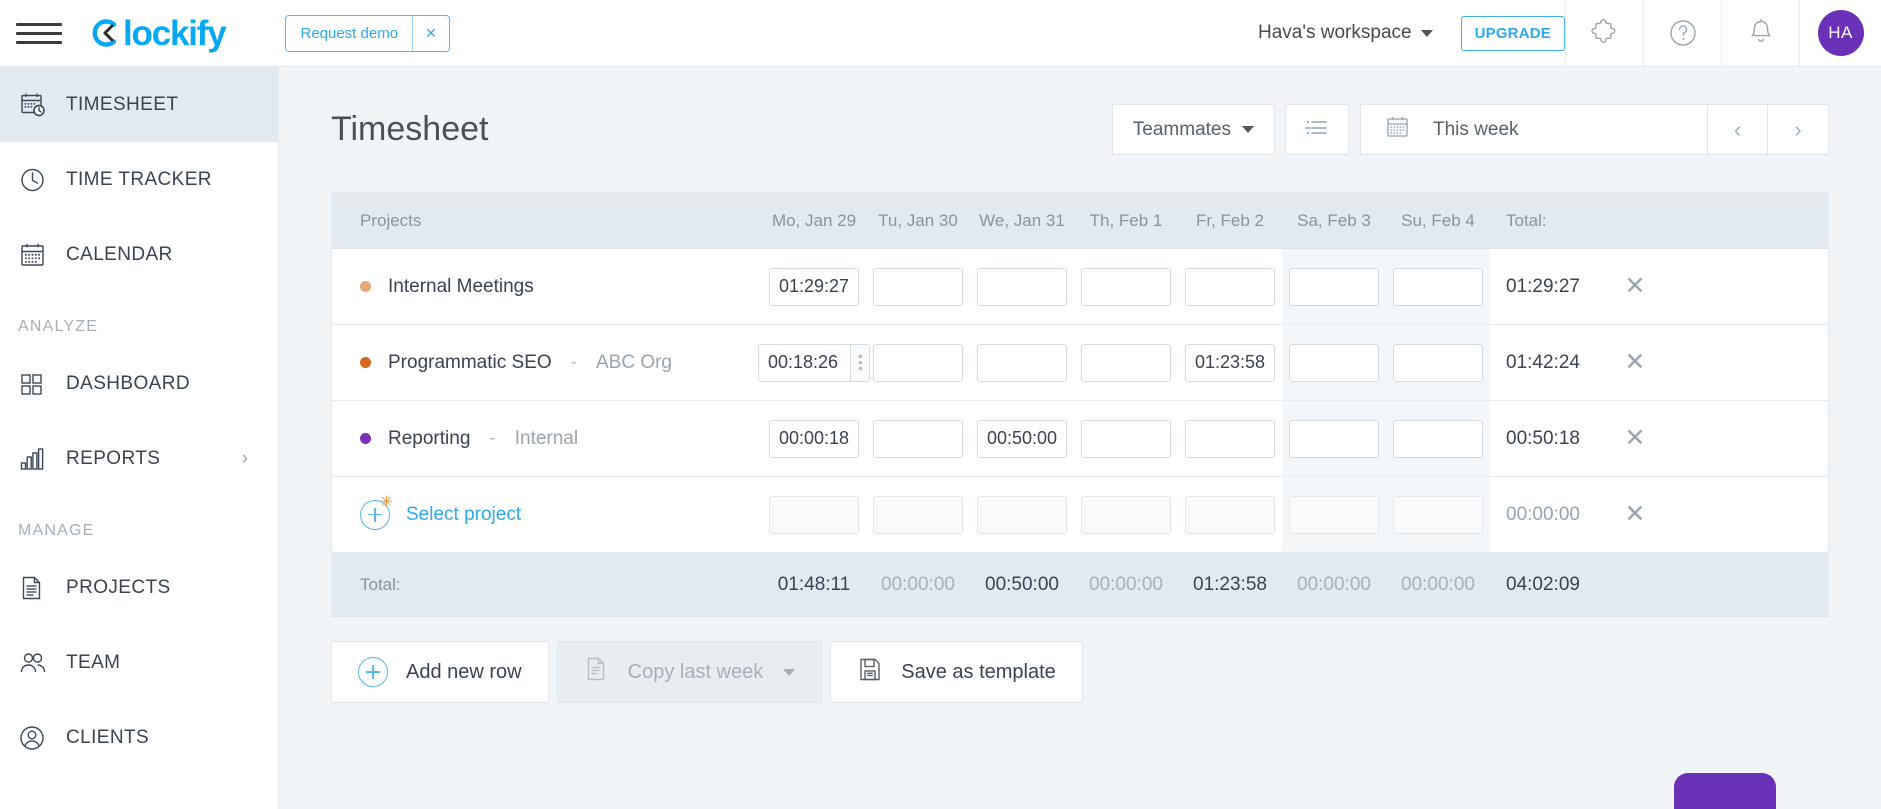 The width and height of the screenshot is (1881, 809). I want to click on add-project-icon: ✳, so click(376, 512).